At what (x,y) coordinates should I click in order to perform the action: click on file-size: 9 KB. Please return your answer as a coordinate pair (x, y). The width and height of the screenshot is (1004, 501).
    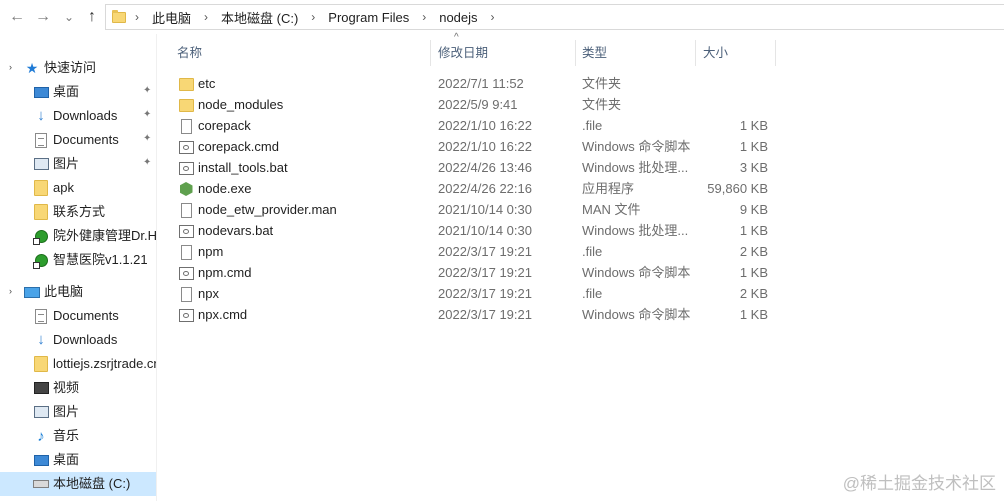
    Looking at the image, I should click on (753, 209).